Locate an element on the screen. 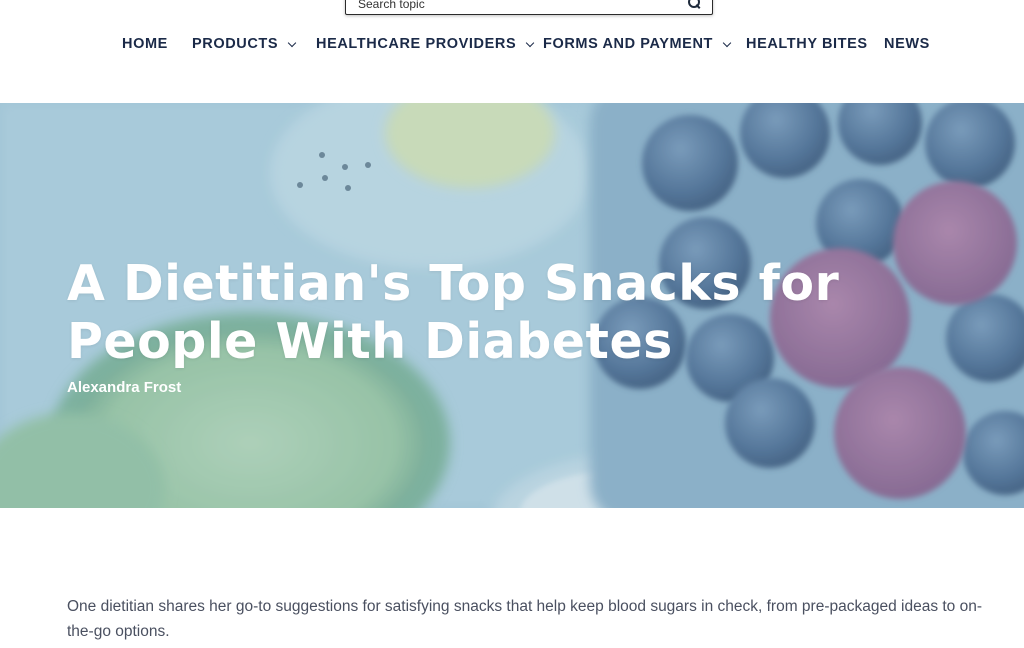  nav-item-products: PRODUCTS is located at coordinates (244, 44).